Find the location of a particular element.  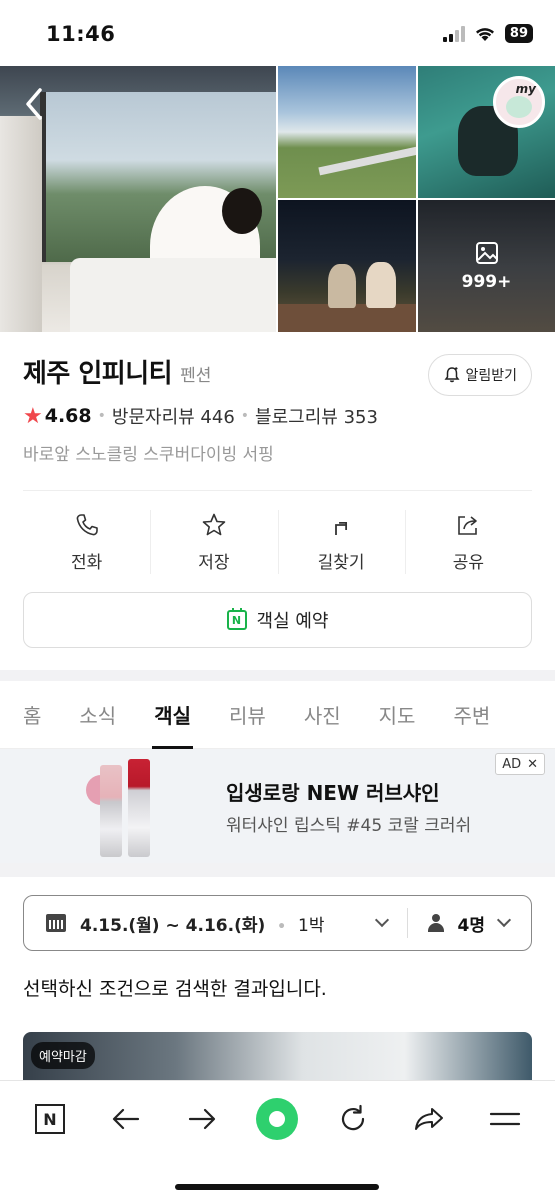

status-indicators: 89 is located at coordinates (487, 33).